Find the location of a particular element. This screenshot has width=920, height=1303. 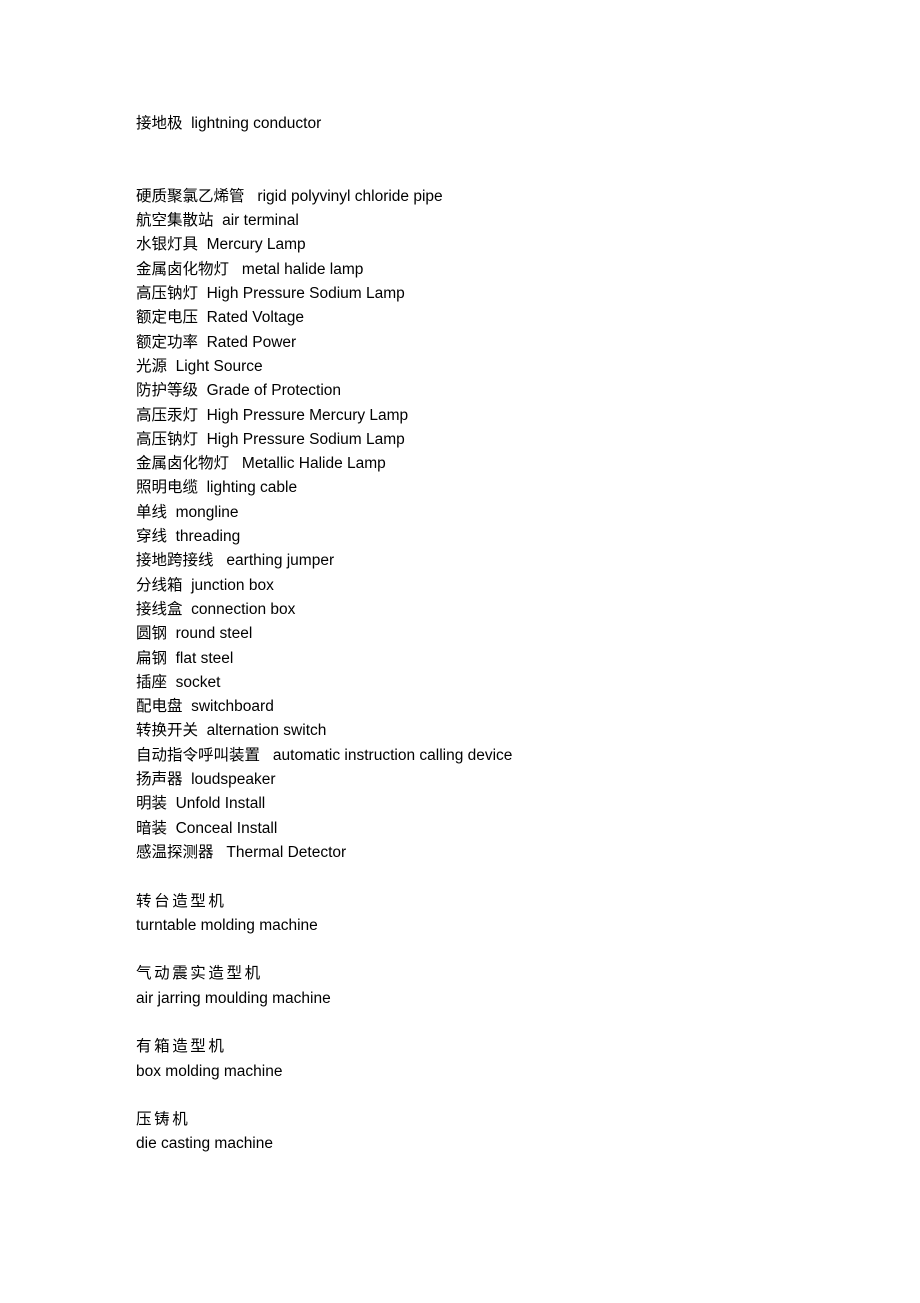

glossary-line: 接地跨接线 earthing jumper is located at coordinates (235, 561).